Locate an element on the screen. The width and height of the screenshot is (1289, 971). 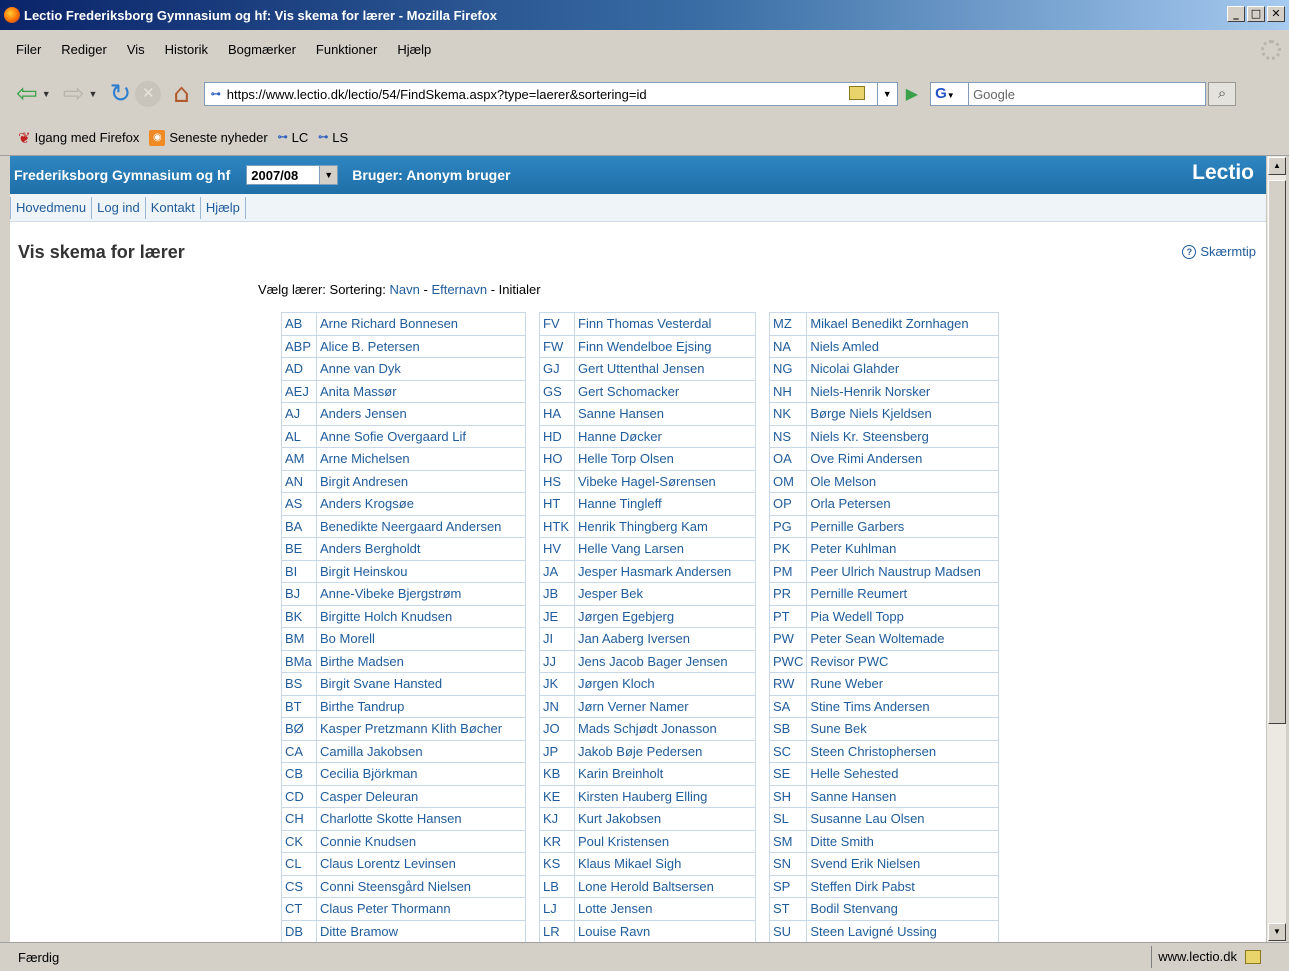
teacher-name-link: Sanne Hansen is located at coordinates (665, 414).